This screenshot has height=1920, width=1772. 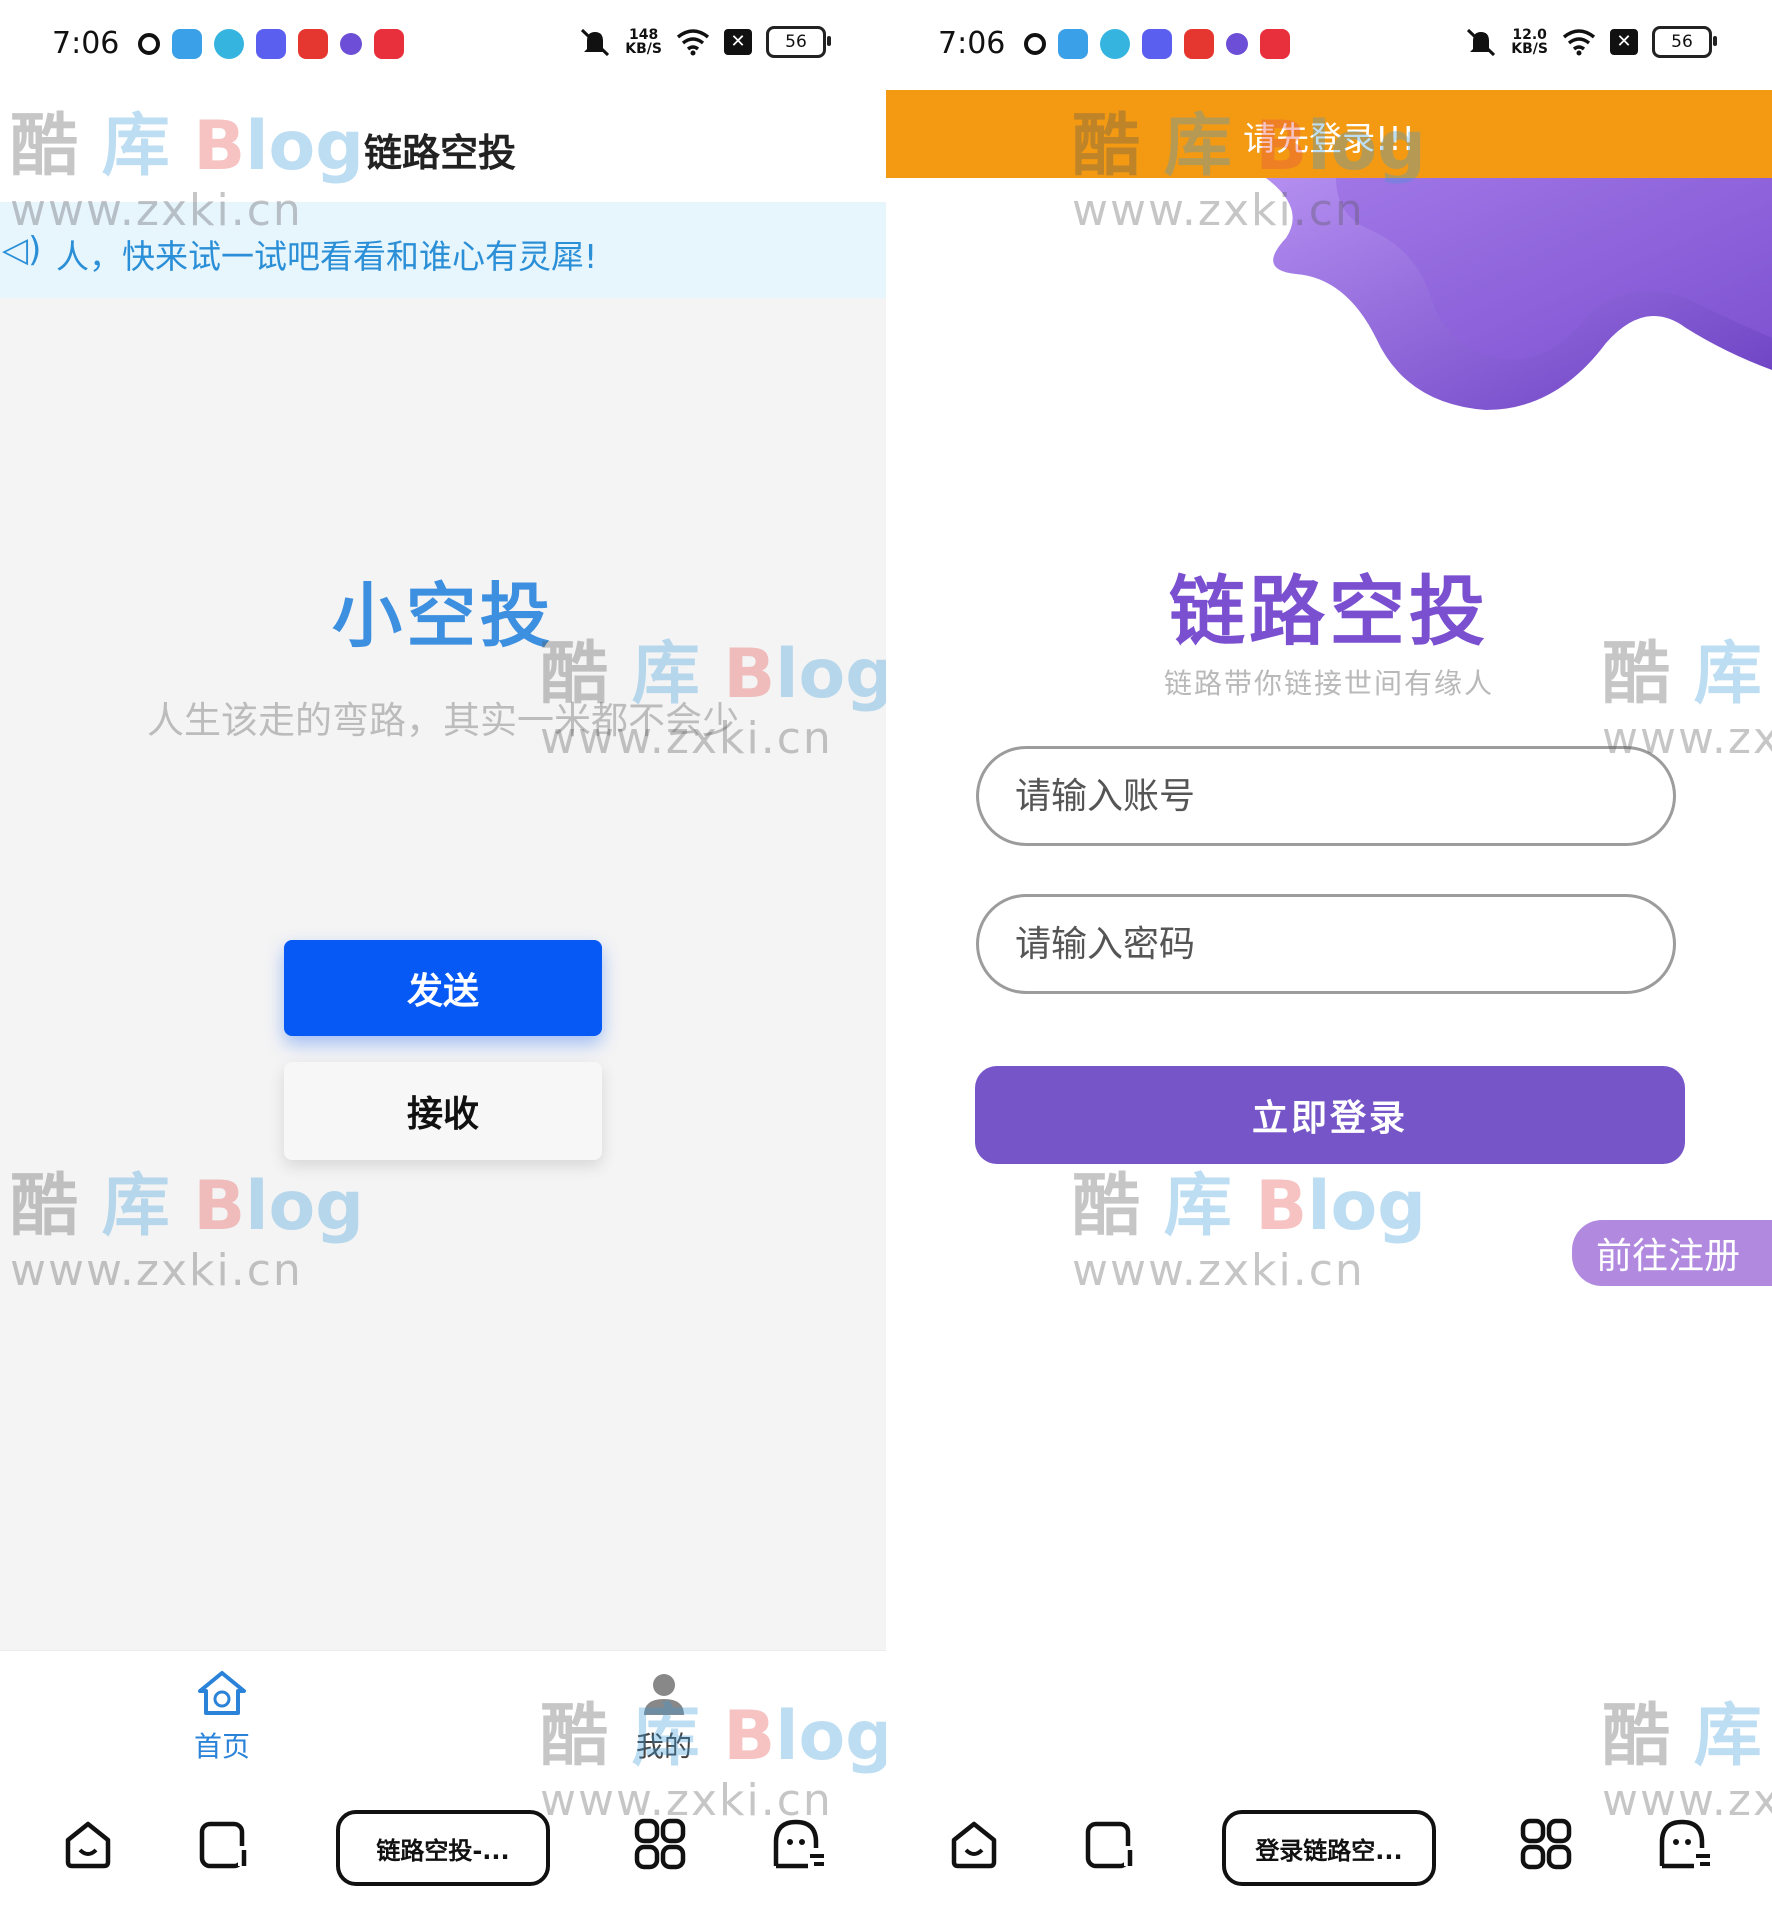 What do you see at coordinates (1672, 1253) in the screenshot?
I see `register-button: 前往注册` at bounding box center [1672, 1253].